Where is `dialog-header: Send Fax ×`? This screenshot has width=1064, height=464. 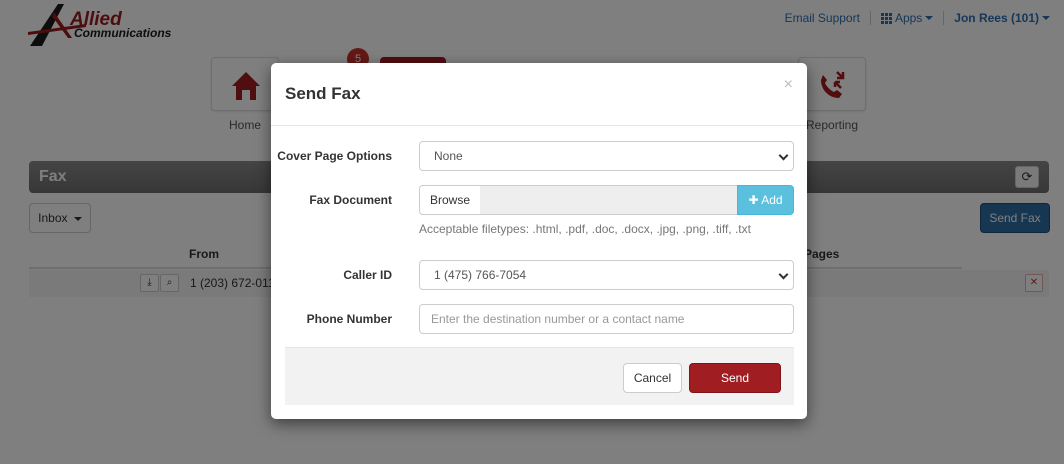
dialog-header: Send Fax × is located at coordinates (539, 94).